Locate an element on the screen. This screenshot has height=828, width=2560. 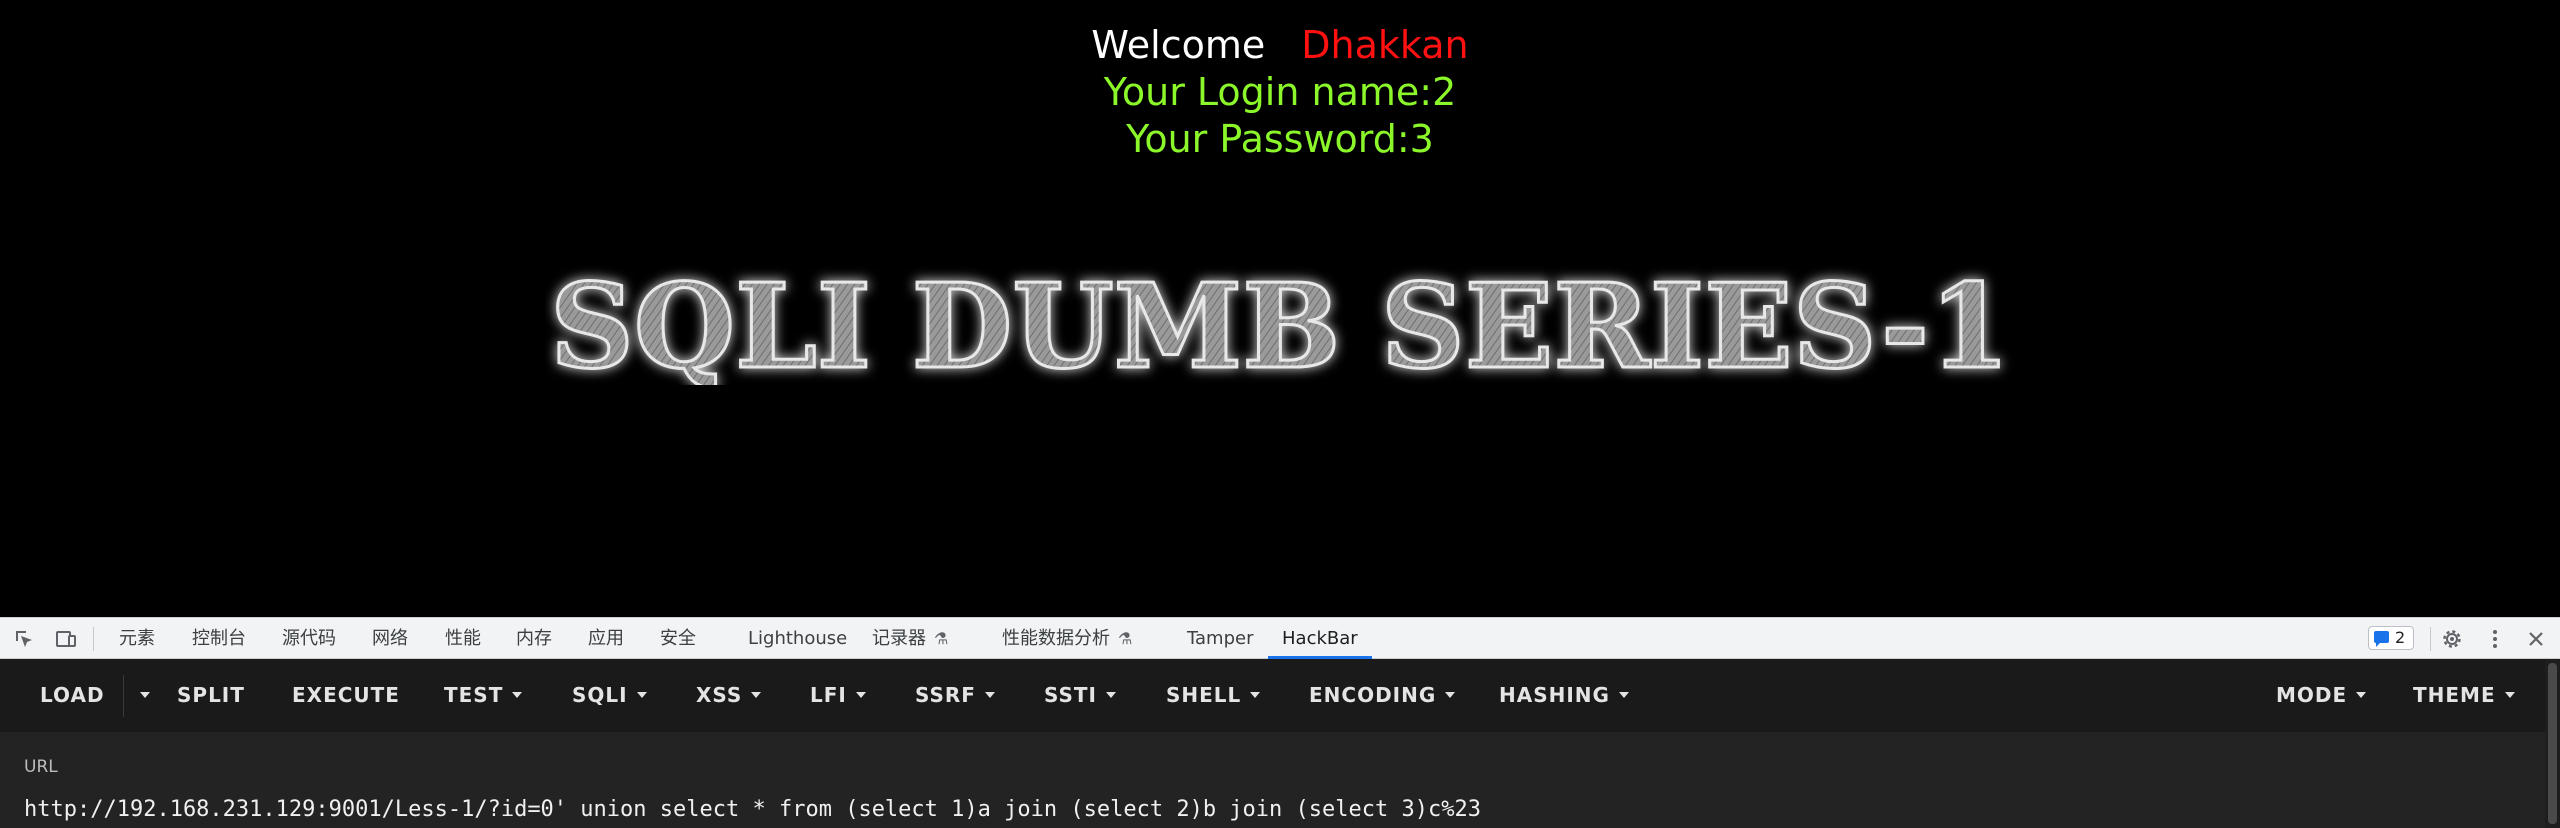
sqli-menu: SQLI is located at coordinates (609, 695).